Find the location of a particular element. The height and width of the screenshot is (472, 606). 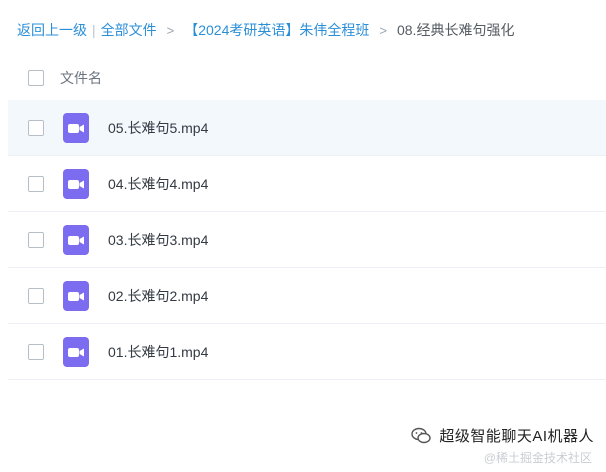

current-folder: 08.经典长难句强化 is located at coordinates (455, 30).